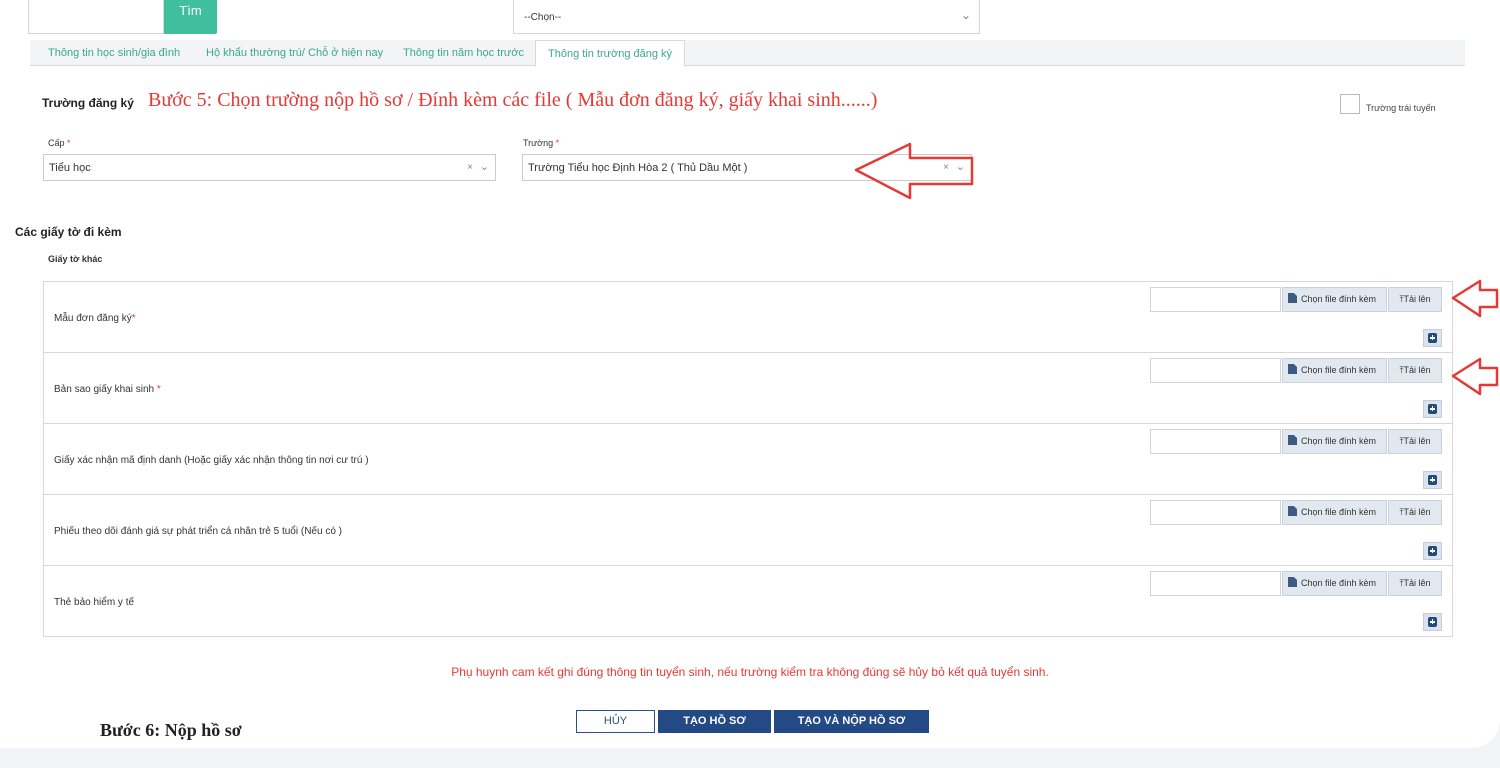 This screenshot has width=1500, height=768. What do you see at coordinates (1475, 376) in the screenshot?
I see `arrow-upload-2-icon` at bounding box center [1475, 376].